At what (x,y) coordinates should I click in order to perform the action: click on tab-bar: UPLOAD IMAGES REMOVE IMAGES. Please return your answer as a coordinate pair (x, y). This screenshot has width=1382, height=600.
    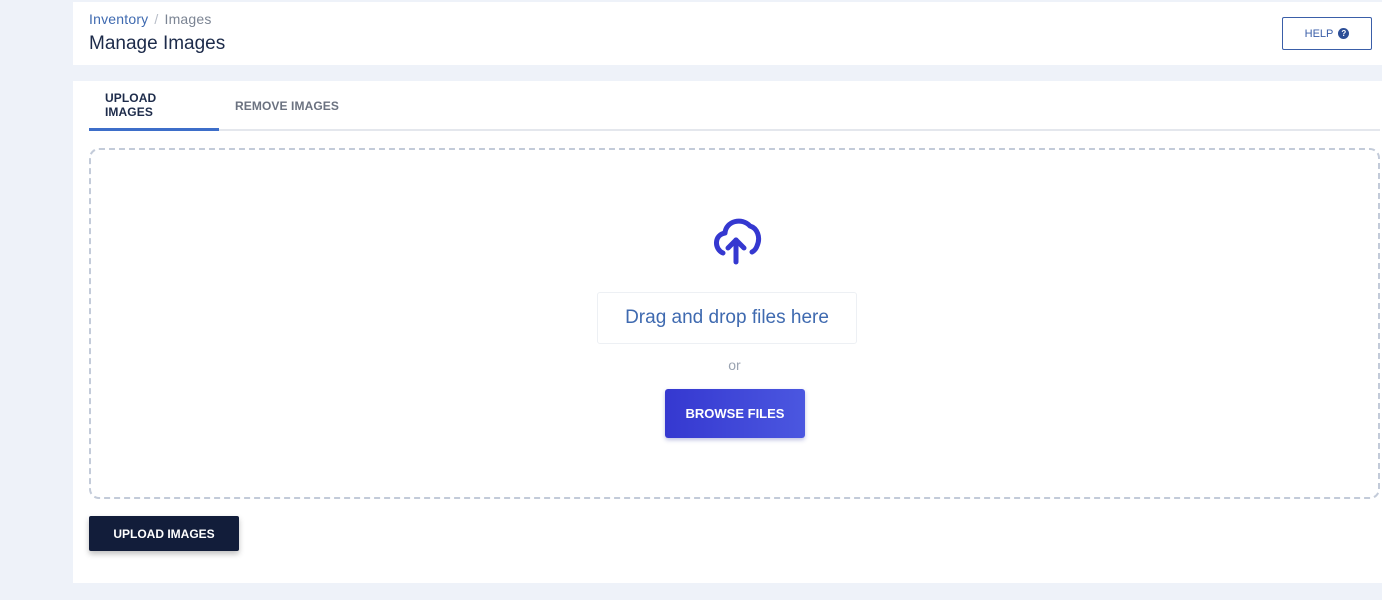
    Looking at the image, I should click on (734, 106).